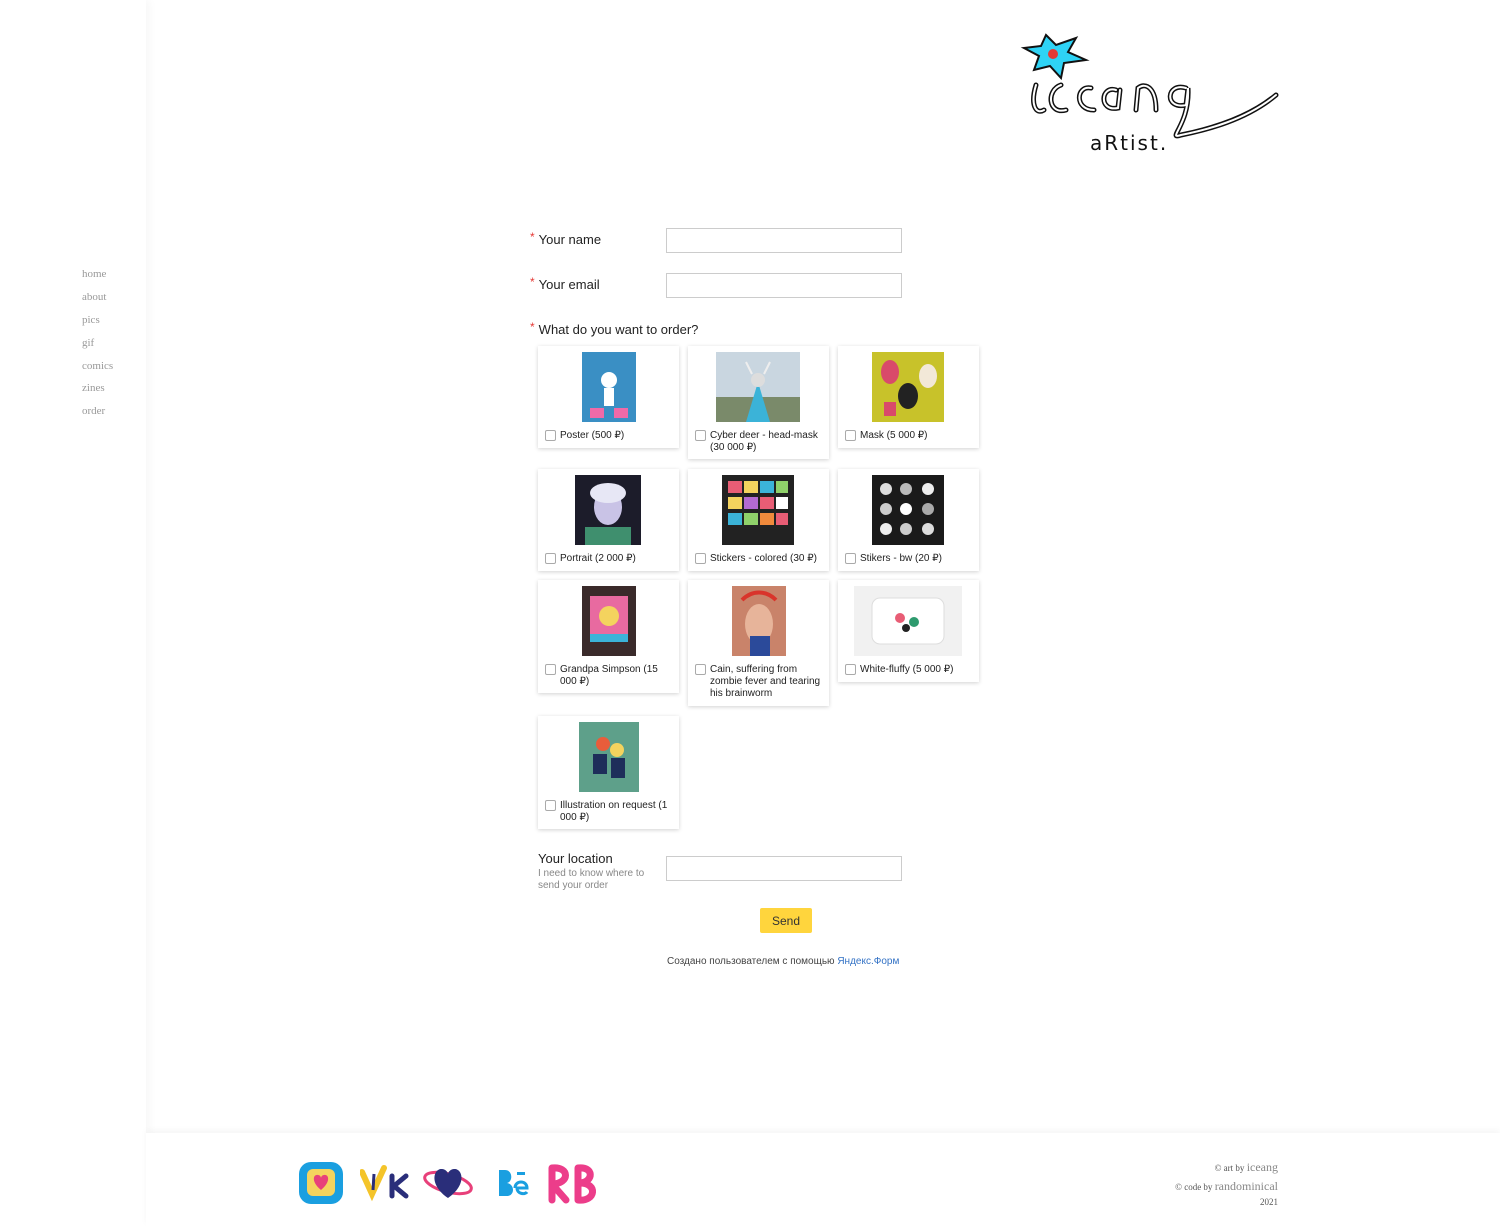 This screenshot has height=1226, width=1500. I want to click on location-input, so click(784, 868).